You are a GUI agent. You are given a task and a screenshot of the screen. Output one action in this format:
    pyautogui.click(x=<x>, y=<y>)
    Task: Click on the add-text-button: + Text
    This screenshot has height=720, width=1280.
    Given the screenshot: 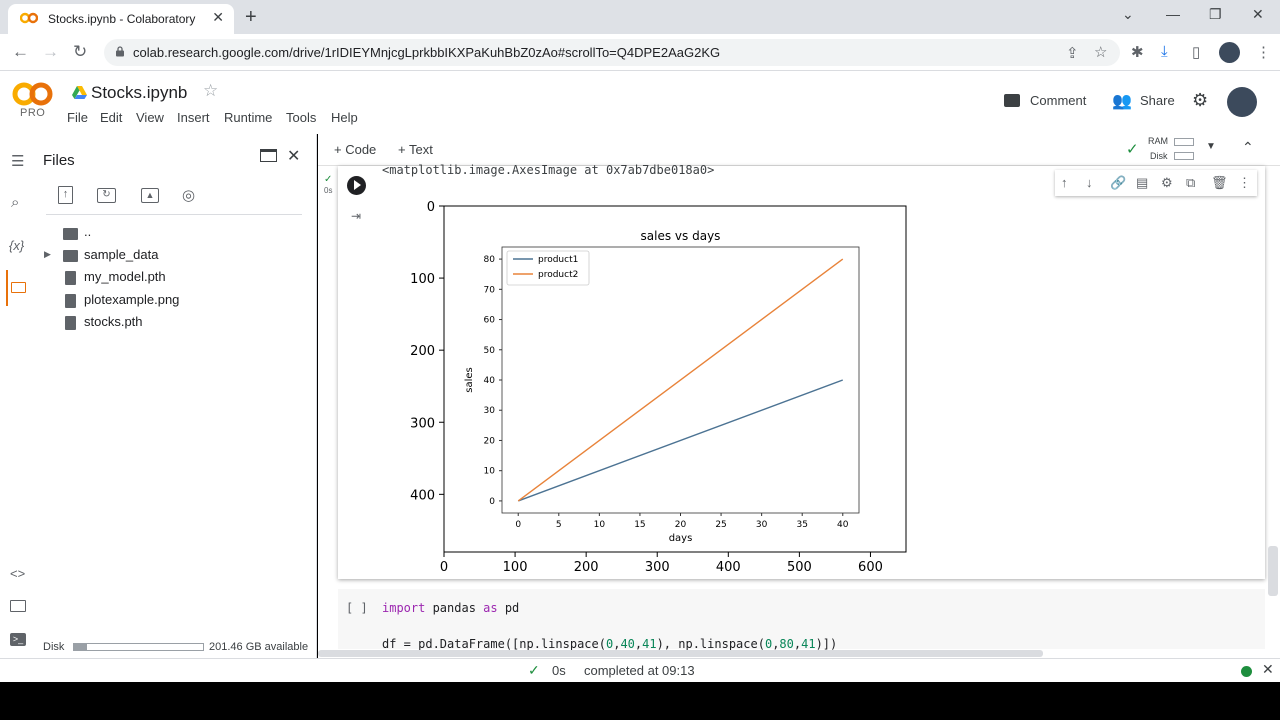 What is the action you would take?
    pyautogui.click(x=415, y=149)
    